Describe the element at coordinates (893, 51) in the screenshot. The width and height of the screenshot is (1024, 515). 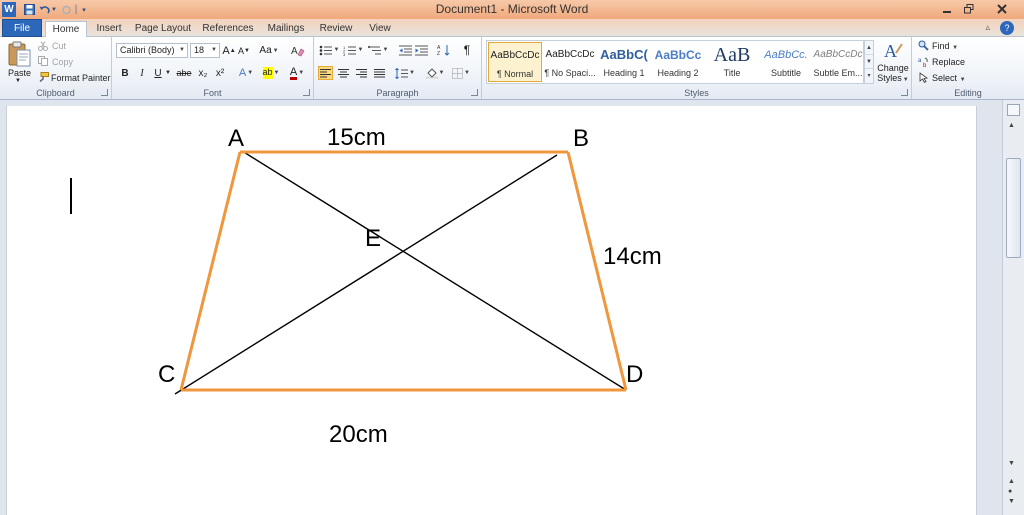
I see `change-styles-icon: A` at that location.